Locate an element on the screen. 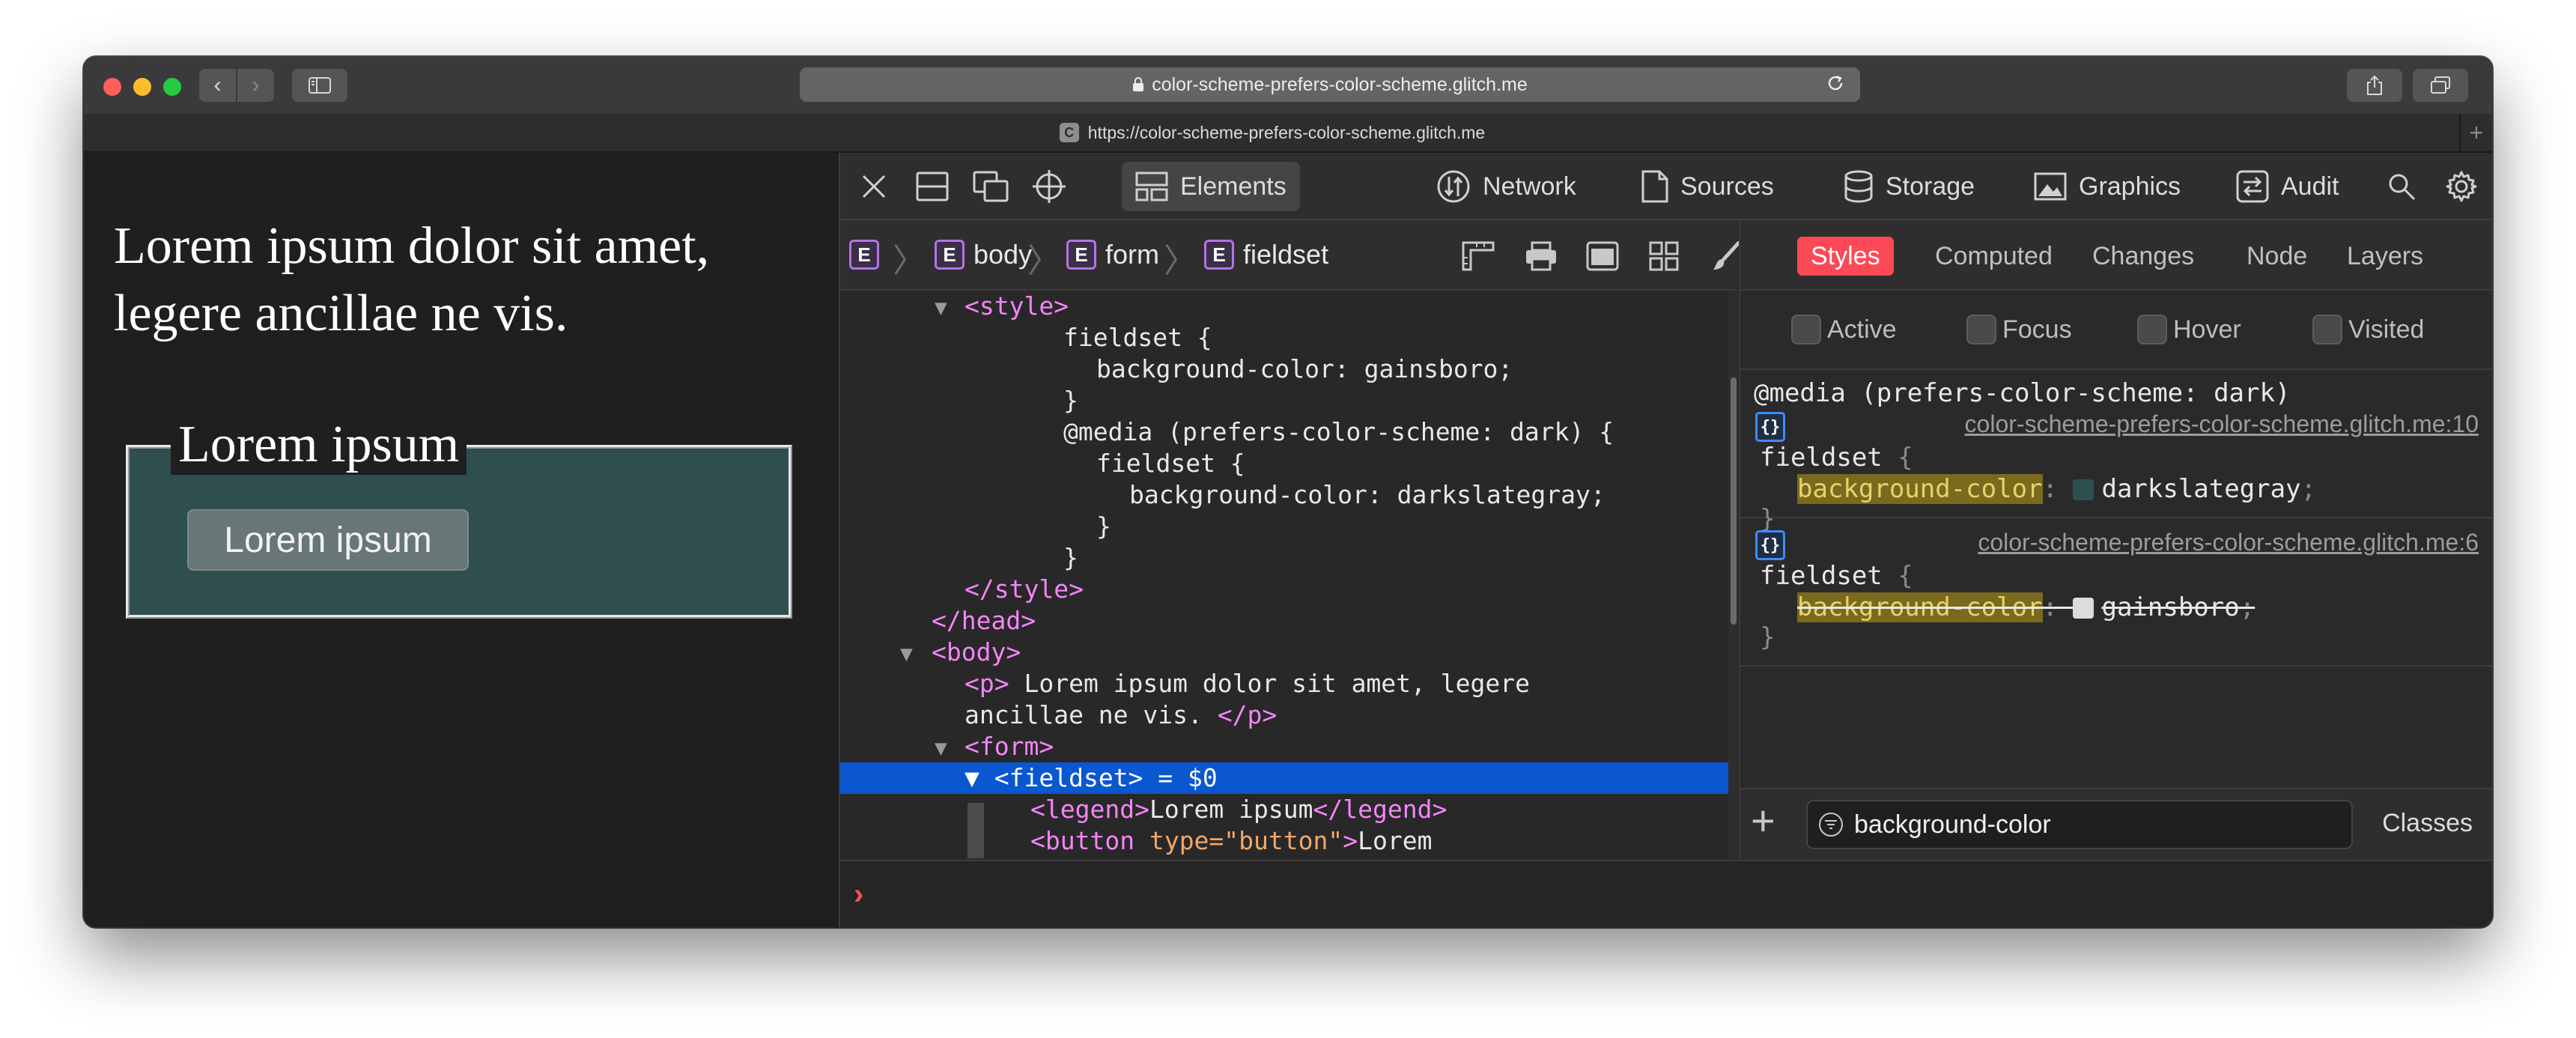  dom-line: ancillae ne vis. </p> is located at coordinates (1284, 715).